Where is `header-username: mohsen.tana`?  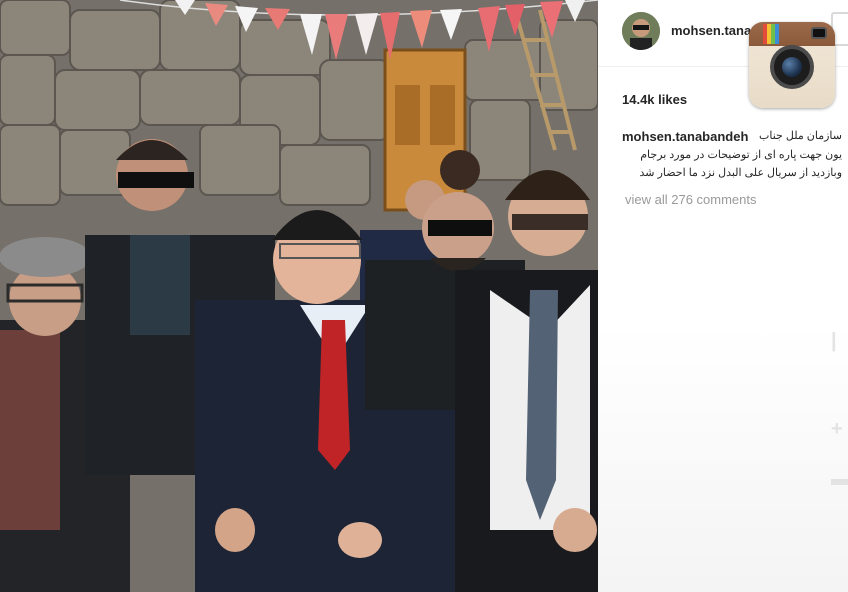 header-username: mohsen.tana is located at coordinates (711, 30).